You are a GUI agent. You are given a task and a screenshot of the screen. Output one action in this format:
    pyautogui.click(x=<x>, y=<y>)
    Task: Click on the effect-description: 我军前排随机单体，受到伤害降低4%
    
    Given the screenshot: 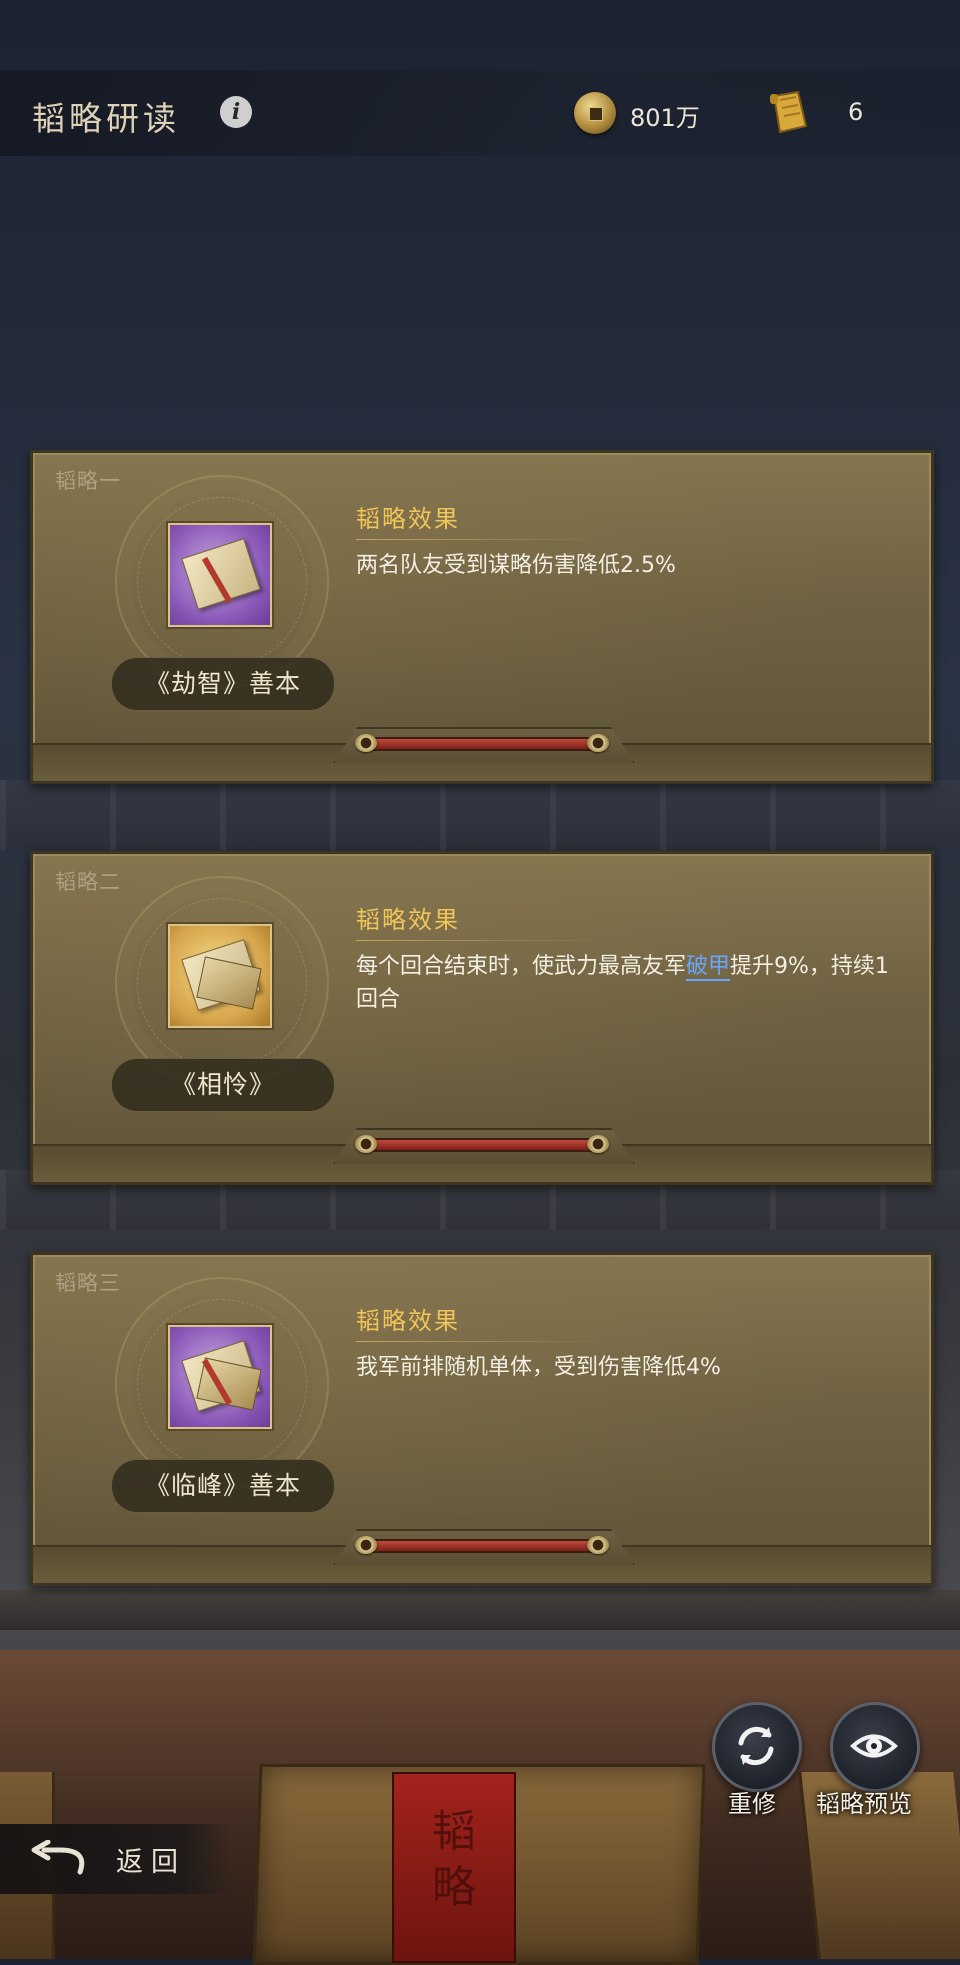 What is the action you would take?
    pyautogui.click(x=626, y=1367)
    